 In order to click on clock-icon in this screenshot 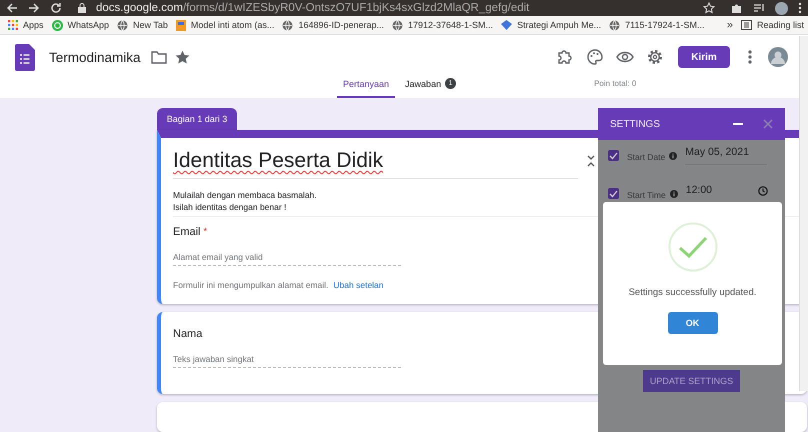, I will do `click(763, 191)`.